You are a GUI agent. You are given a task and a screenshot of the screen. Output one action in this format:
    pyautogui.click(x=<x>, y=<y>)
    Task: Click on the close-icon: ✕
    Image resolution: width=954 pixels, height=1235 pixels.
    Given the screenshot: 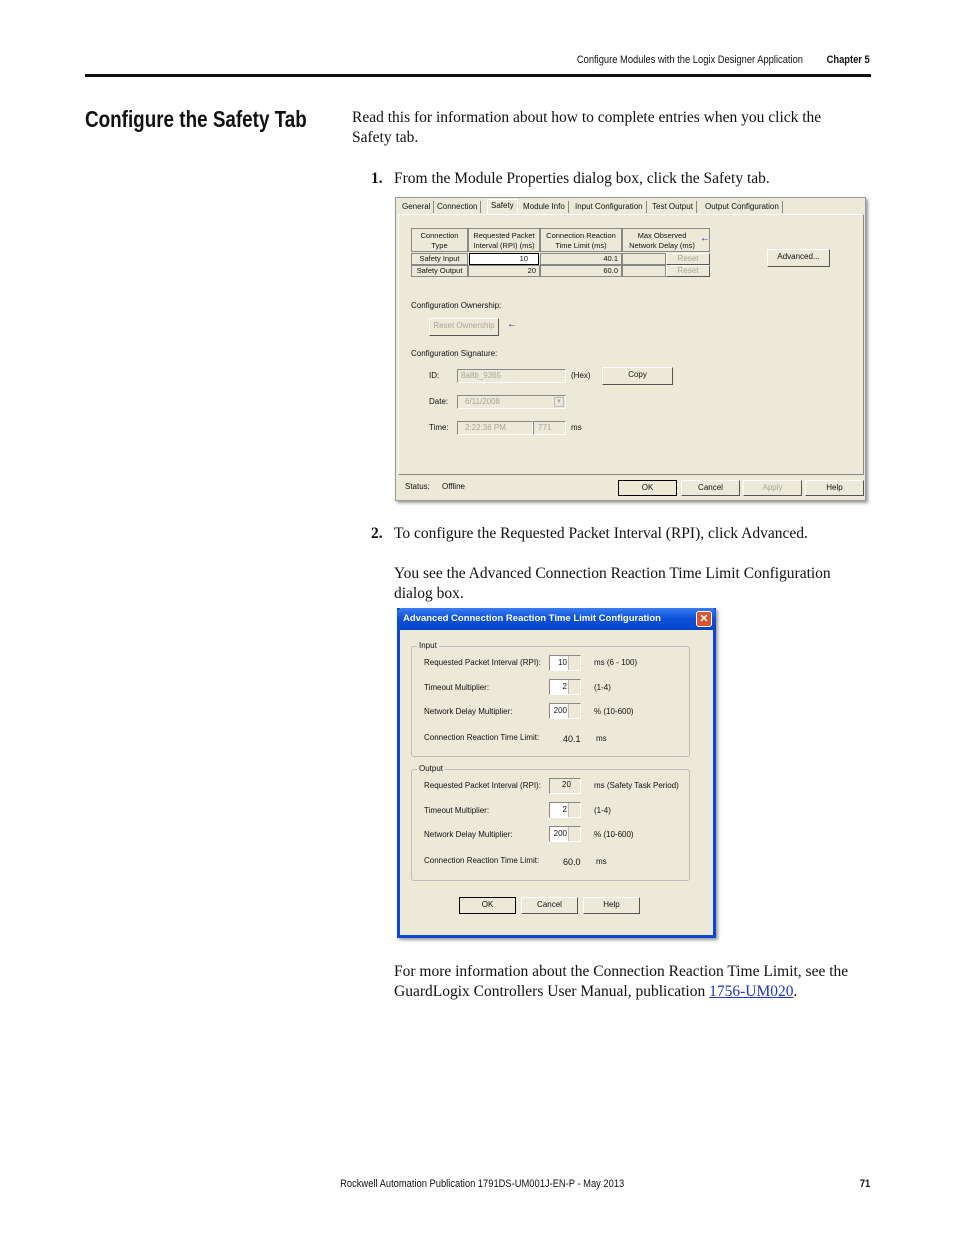 What is the action you would take?
    pyautogui.click(x=704, y=619)
    